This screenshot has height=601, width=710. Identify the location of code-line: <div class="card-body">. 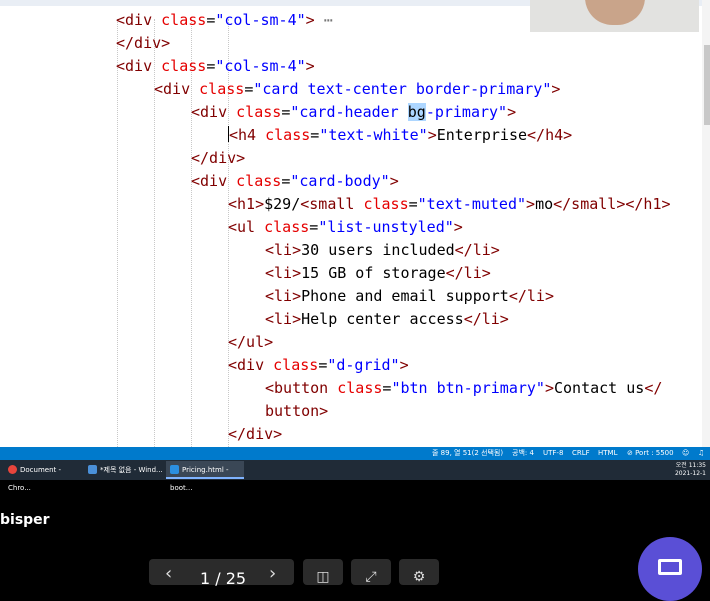
(295, 181).